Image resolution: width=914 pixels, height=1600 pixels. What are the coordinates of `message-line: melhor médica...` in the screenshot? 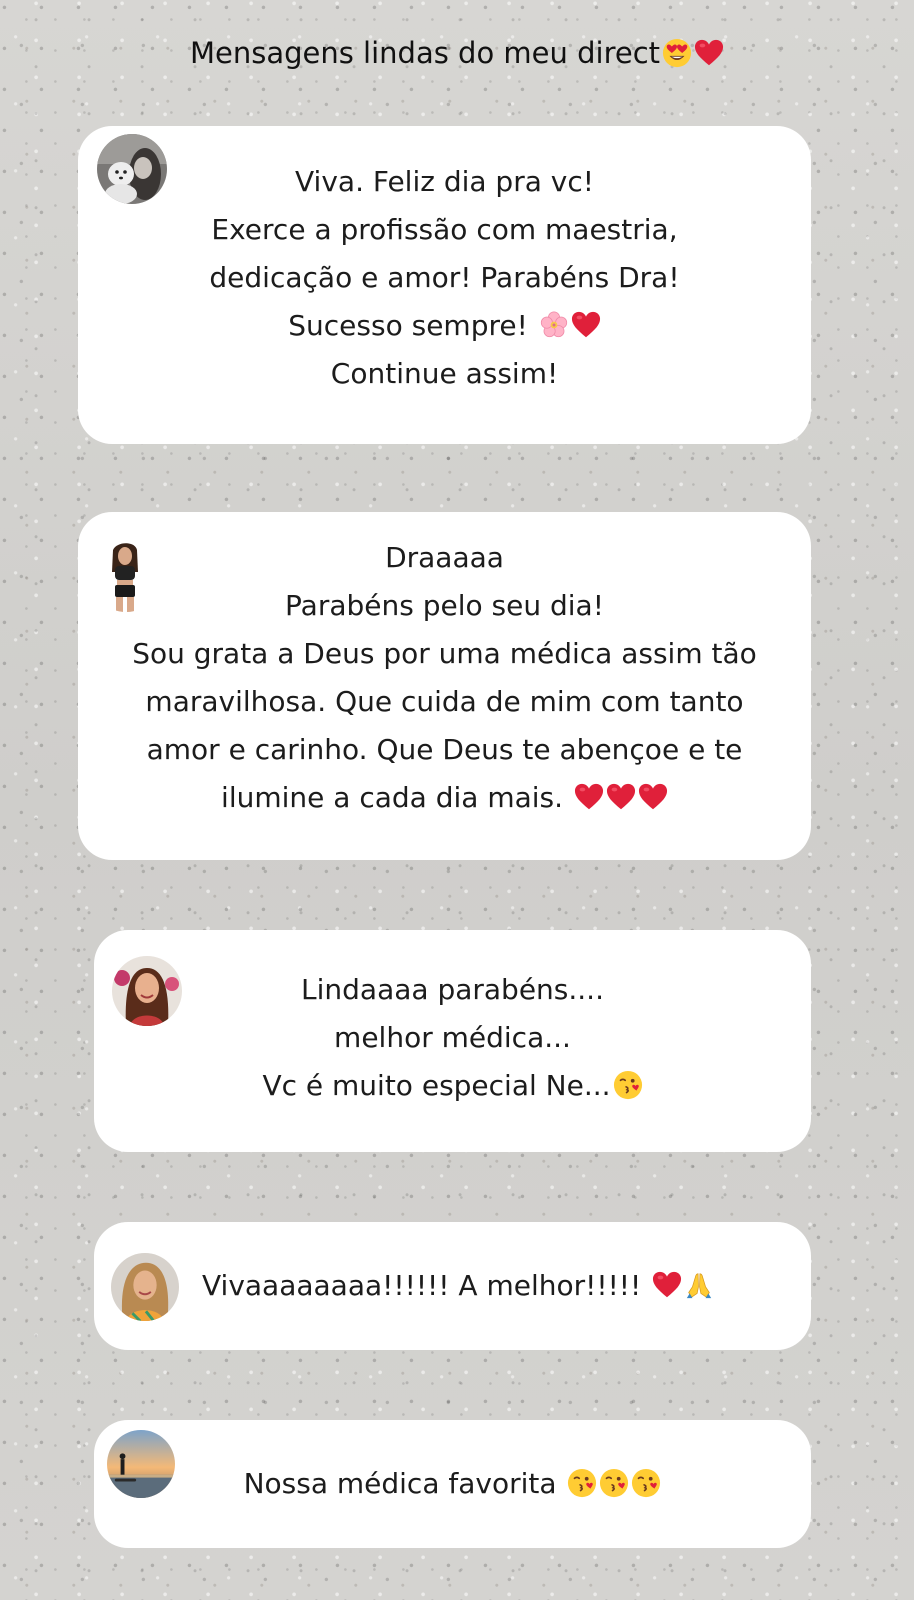 It's located at (452, 1037).